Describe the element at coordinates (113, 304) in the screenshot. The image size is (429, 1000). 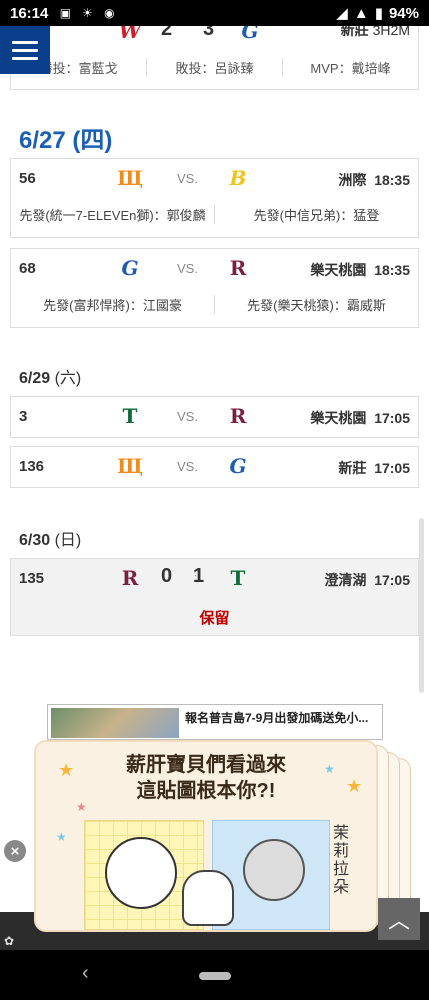
I see `away-starter: 先發(富邦悍將)：江國豪` at that location.